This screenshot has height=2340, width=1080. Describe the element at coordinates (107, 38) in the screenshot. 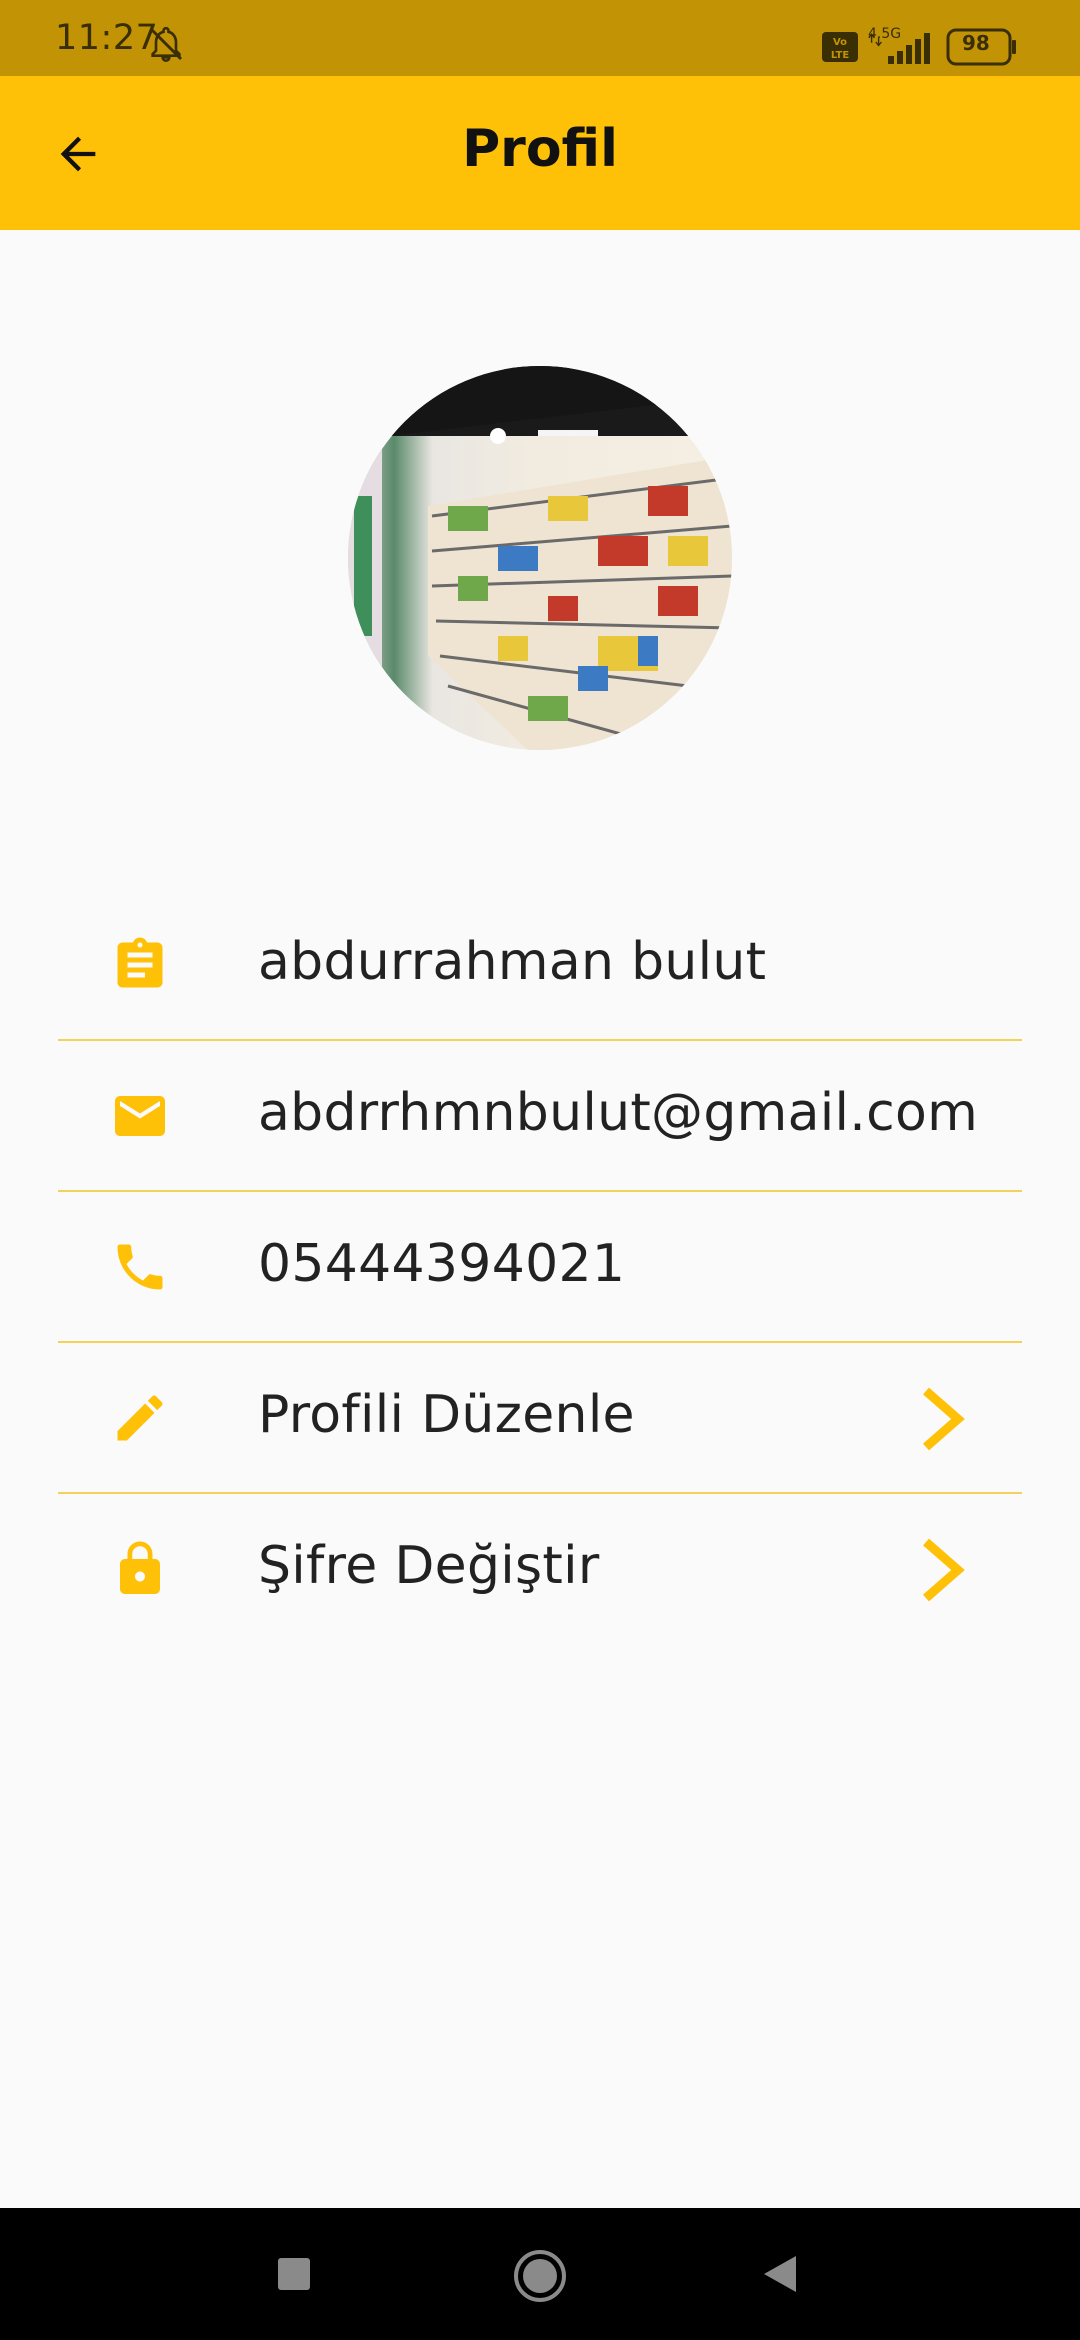

I see `status-time: 11:27` at that location.